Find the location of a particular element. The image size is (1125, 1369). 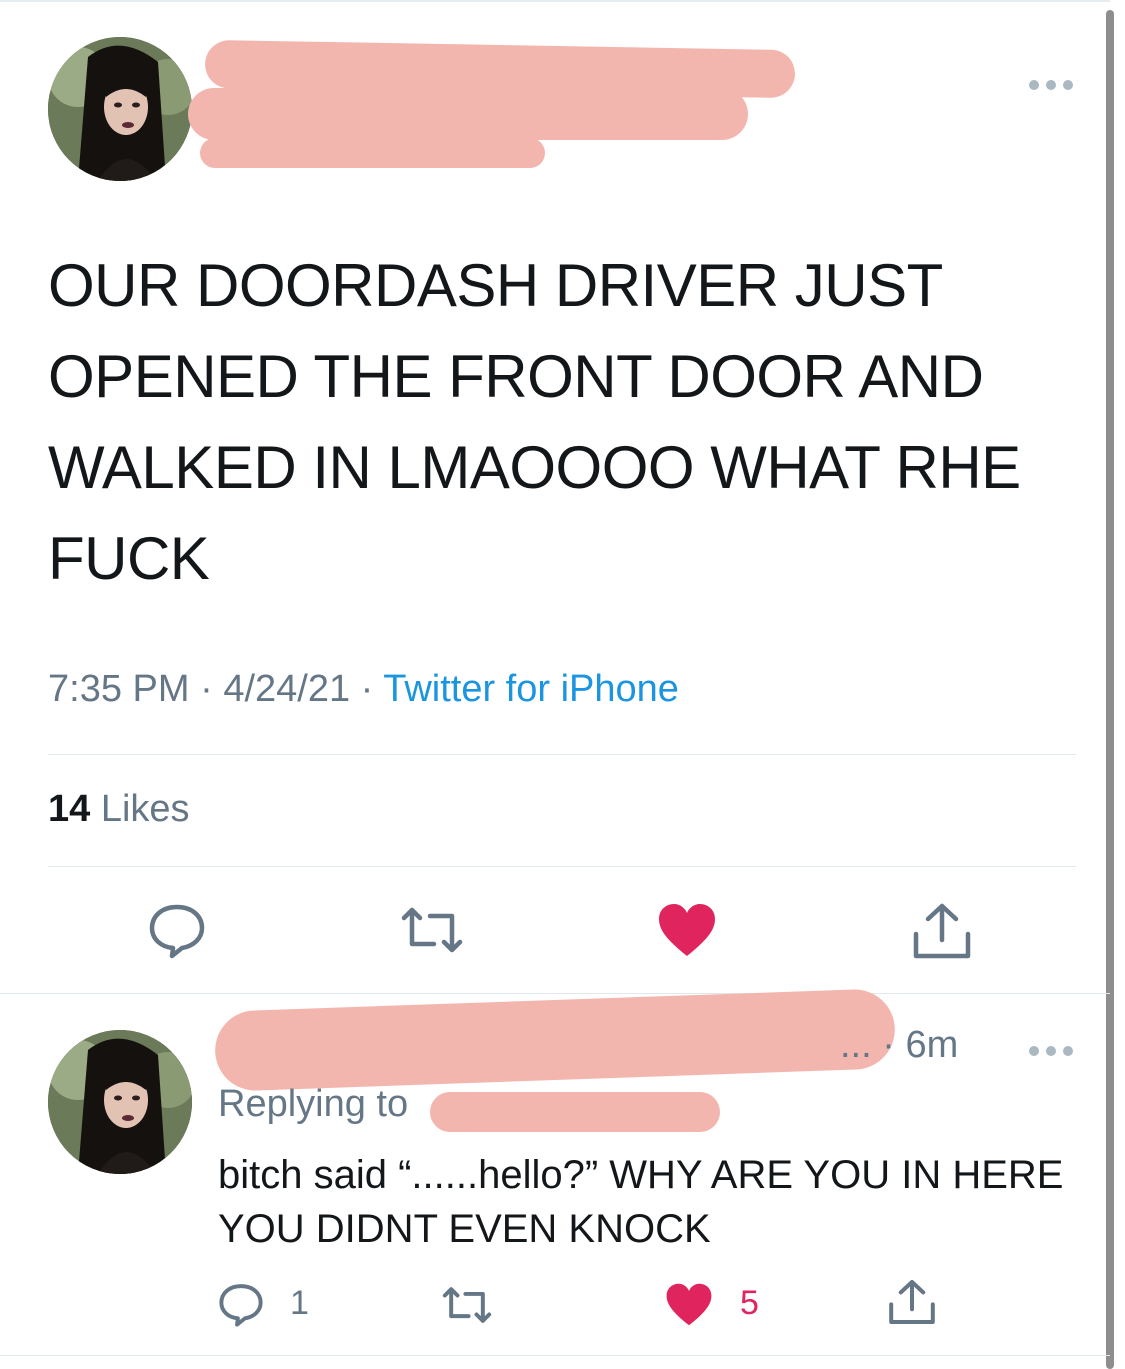

reply-button is located at coordinates (177, 931).